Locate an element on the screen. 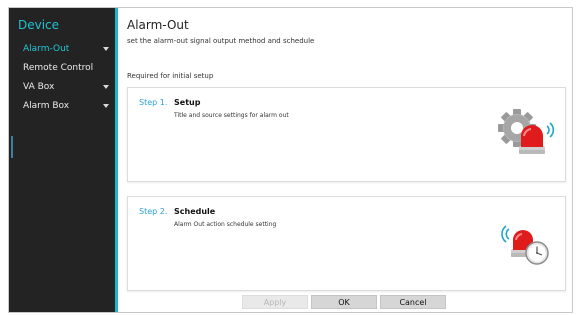  step-title: Setup is located at coordinates (187, 102).